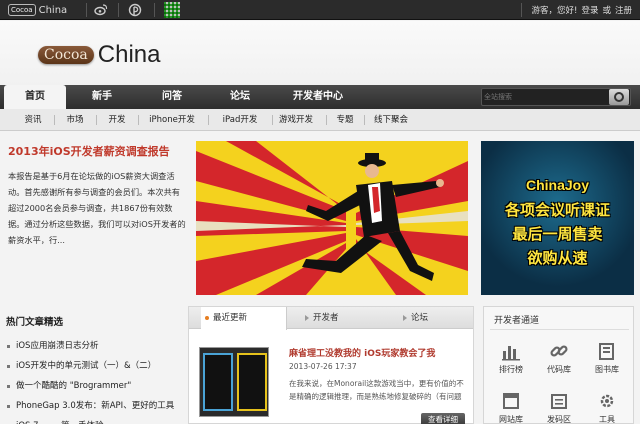  What do you see at coordinates (117, 120) in the screenshot?
I see `subnav-dev: 开发` at bounding box center [117, 120].